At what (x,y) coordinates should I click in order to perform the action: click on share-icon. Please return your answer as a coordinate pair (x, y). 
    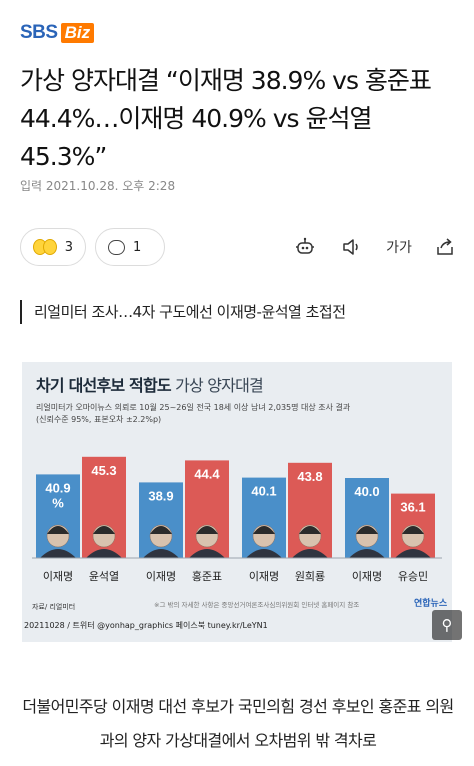
    Looking at the image, I should click on (445, 247).